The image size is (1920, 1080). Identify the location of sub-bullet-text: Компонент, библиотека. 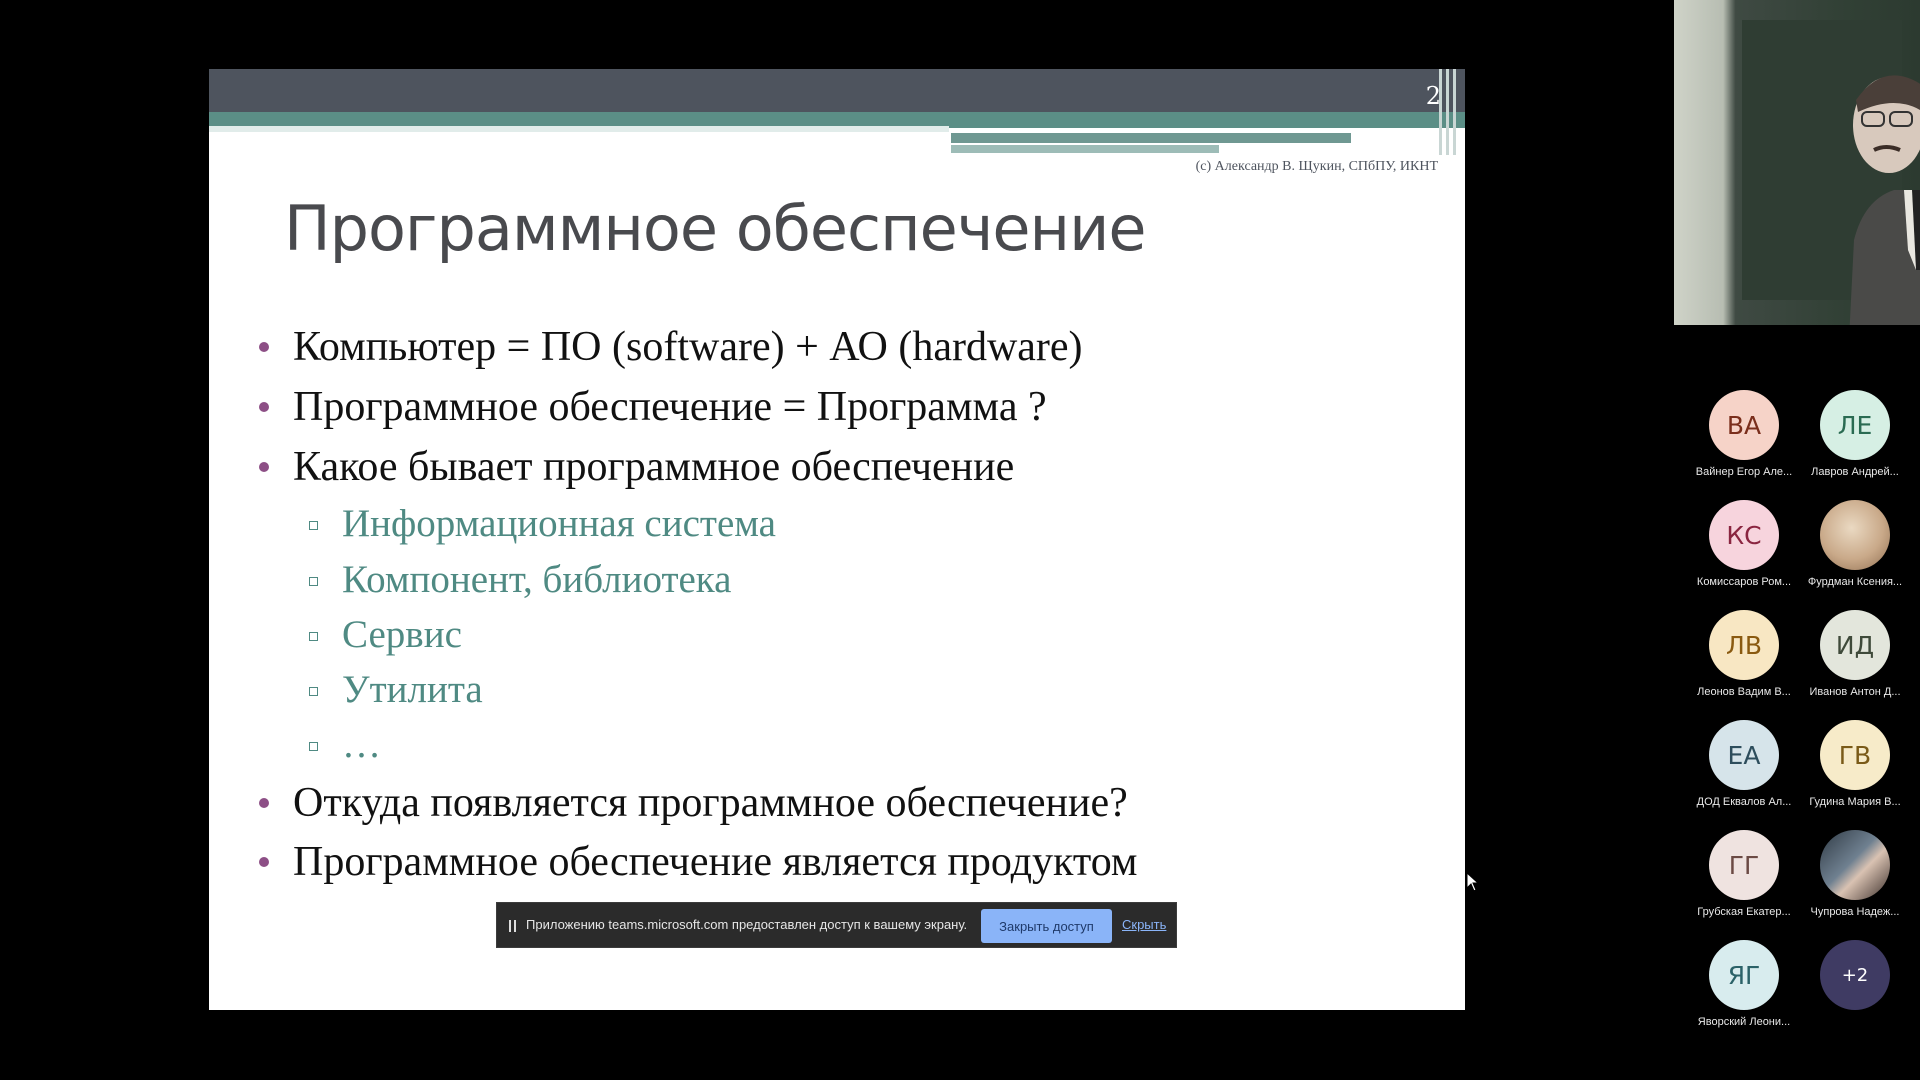
(537, 579).